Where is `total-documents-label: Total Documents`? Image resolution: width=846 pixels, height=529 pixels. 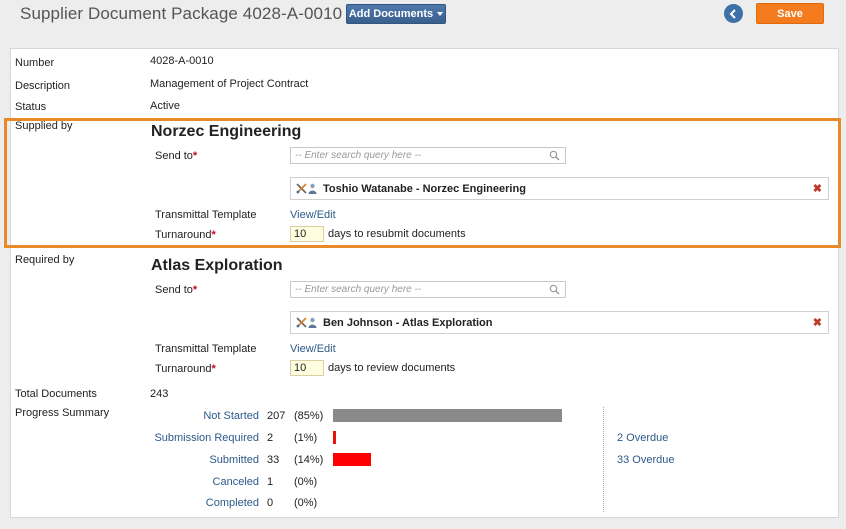
total-documents-label: Total Documents is located at coordinates (56, 394).